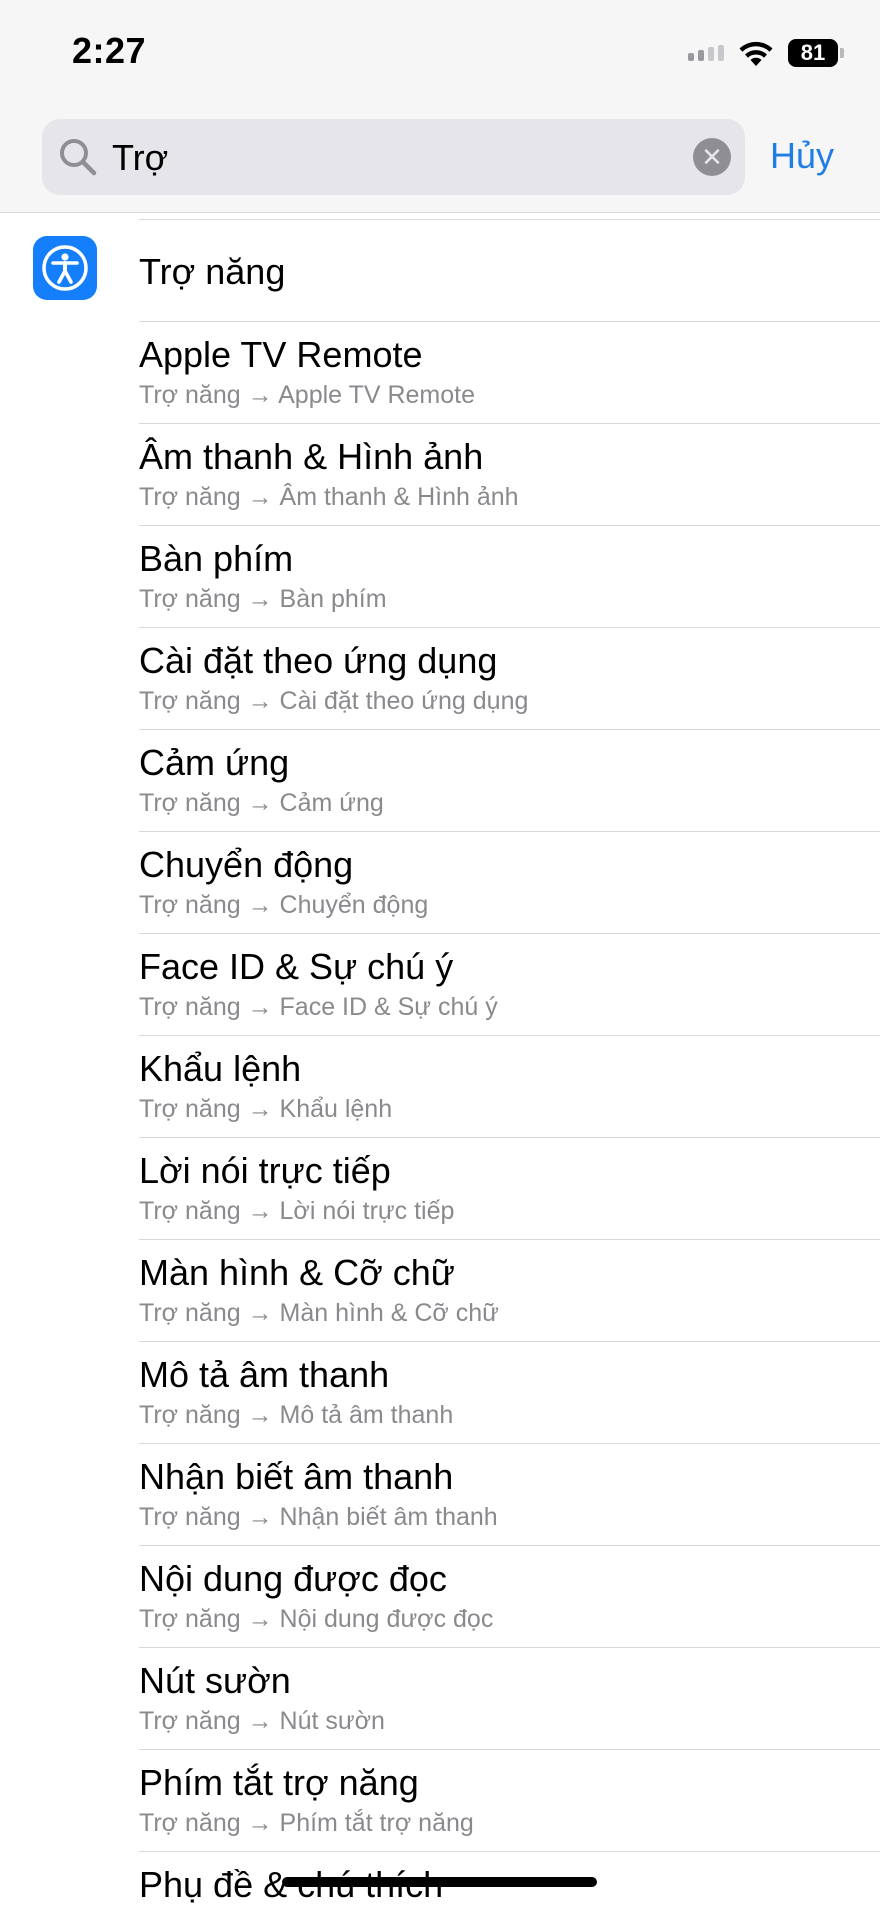 Image resolution: width=880 pixels, height=1905 pixels. I want to click on status-indicators: 81, so click(766, 53).